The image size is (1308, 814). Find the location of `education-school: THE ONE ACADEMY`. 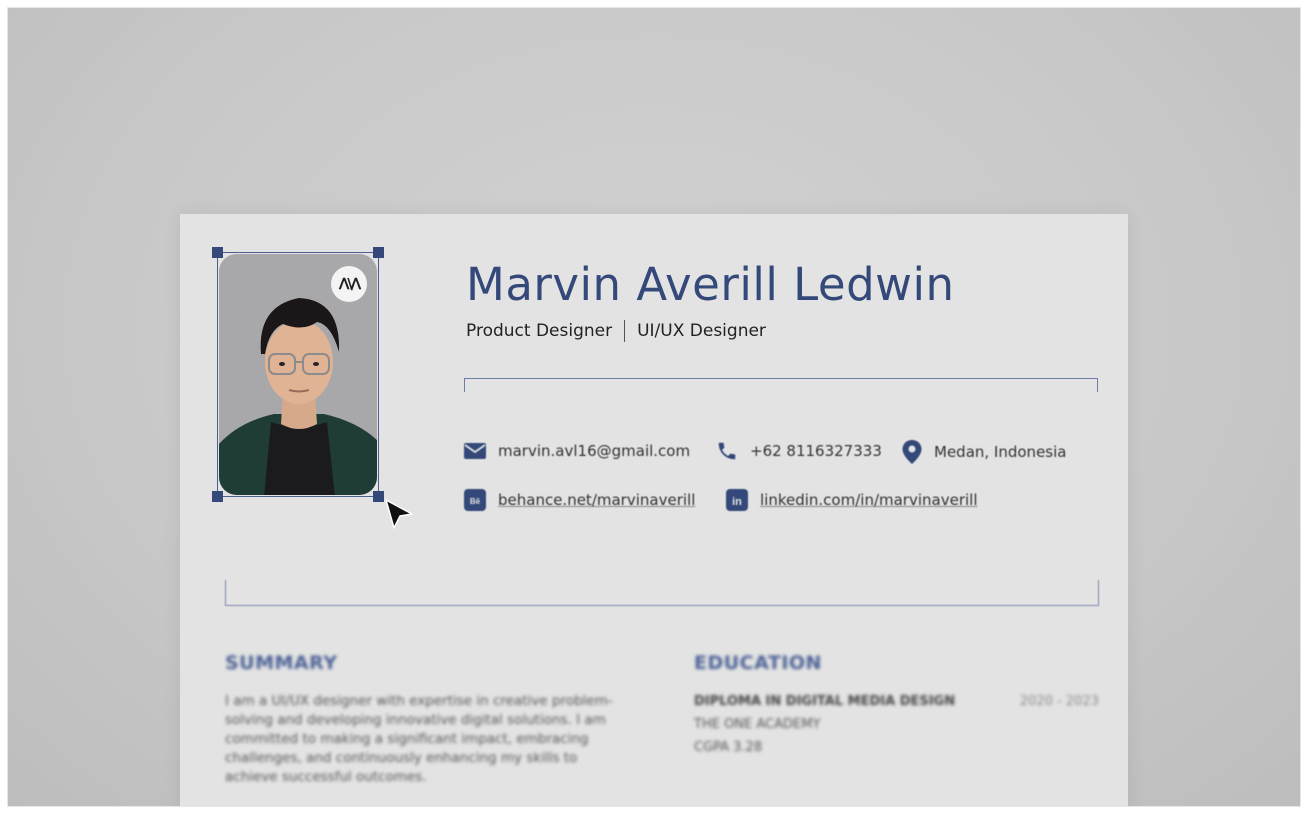

education-school: THE ONE ACADEMY is located at coordinates (757, 724).